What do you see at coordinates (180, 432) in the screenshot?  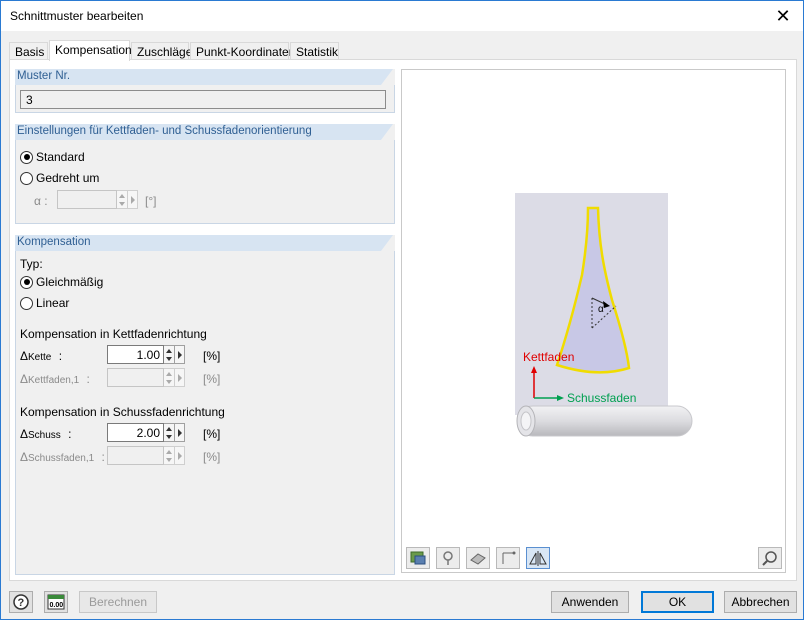 I see `schuss-arrow-right-icon` at bounding box center [180, 432].